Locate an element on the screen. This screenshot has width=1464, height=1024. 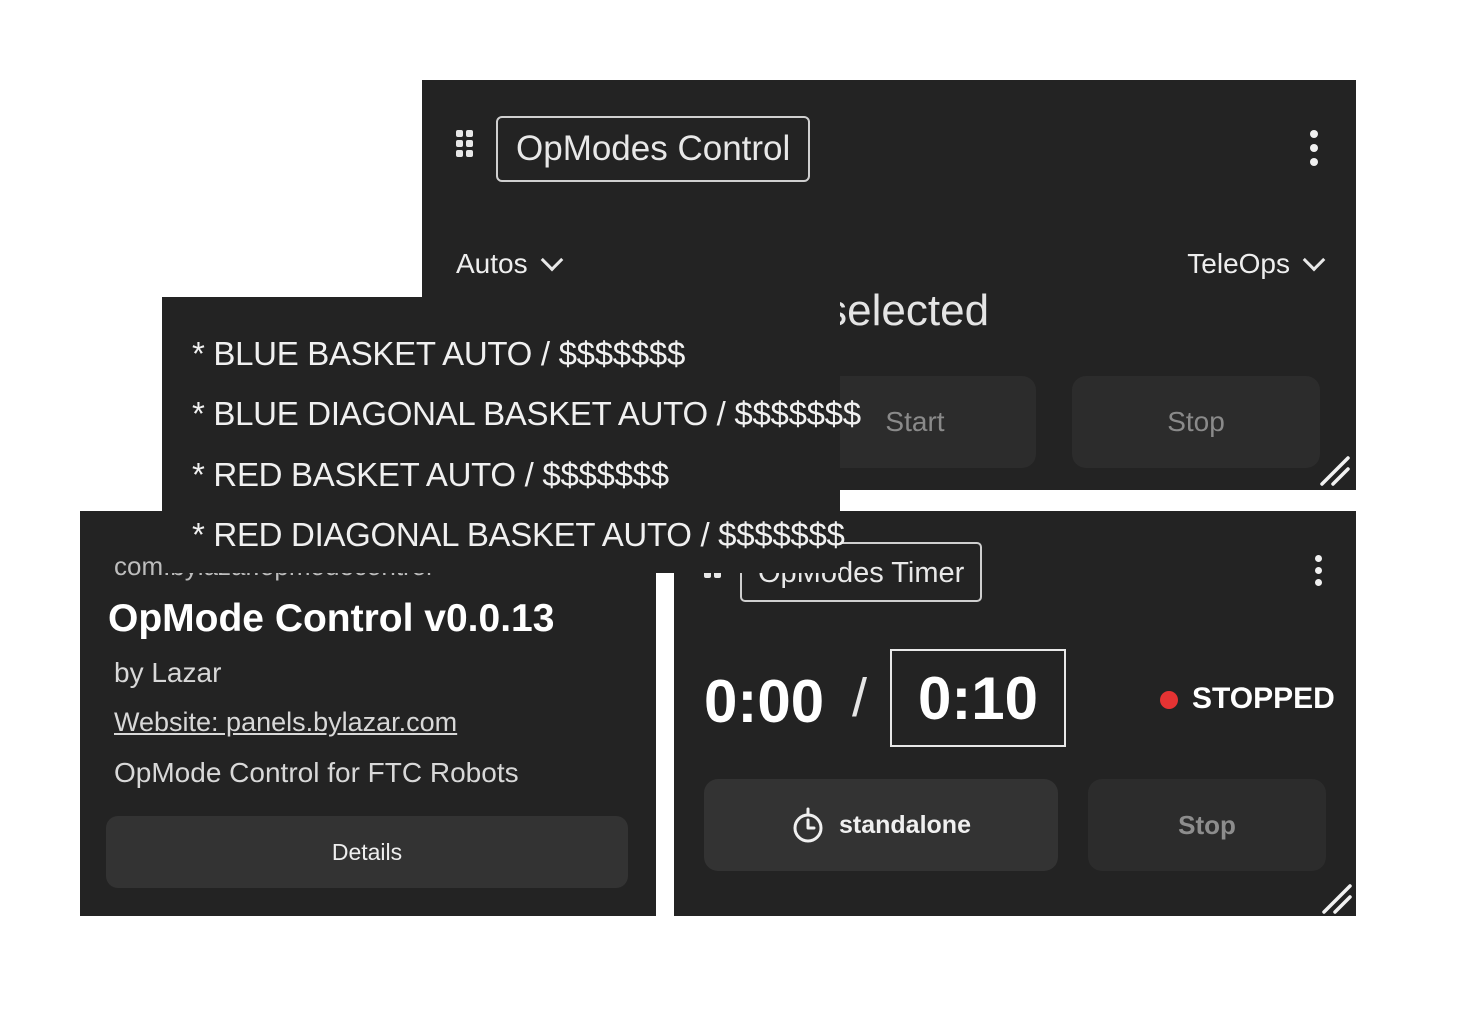
drag-handle-icon is located at coordinates (464, 143).